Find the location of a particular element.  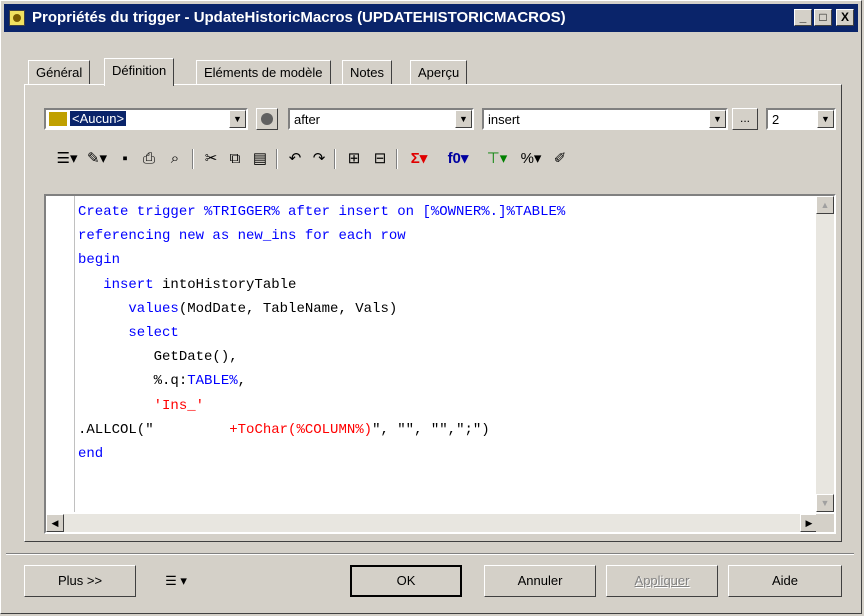

code-token: .ALLCOL(" is located at coordinates (116, 429).